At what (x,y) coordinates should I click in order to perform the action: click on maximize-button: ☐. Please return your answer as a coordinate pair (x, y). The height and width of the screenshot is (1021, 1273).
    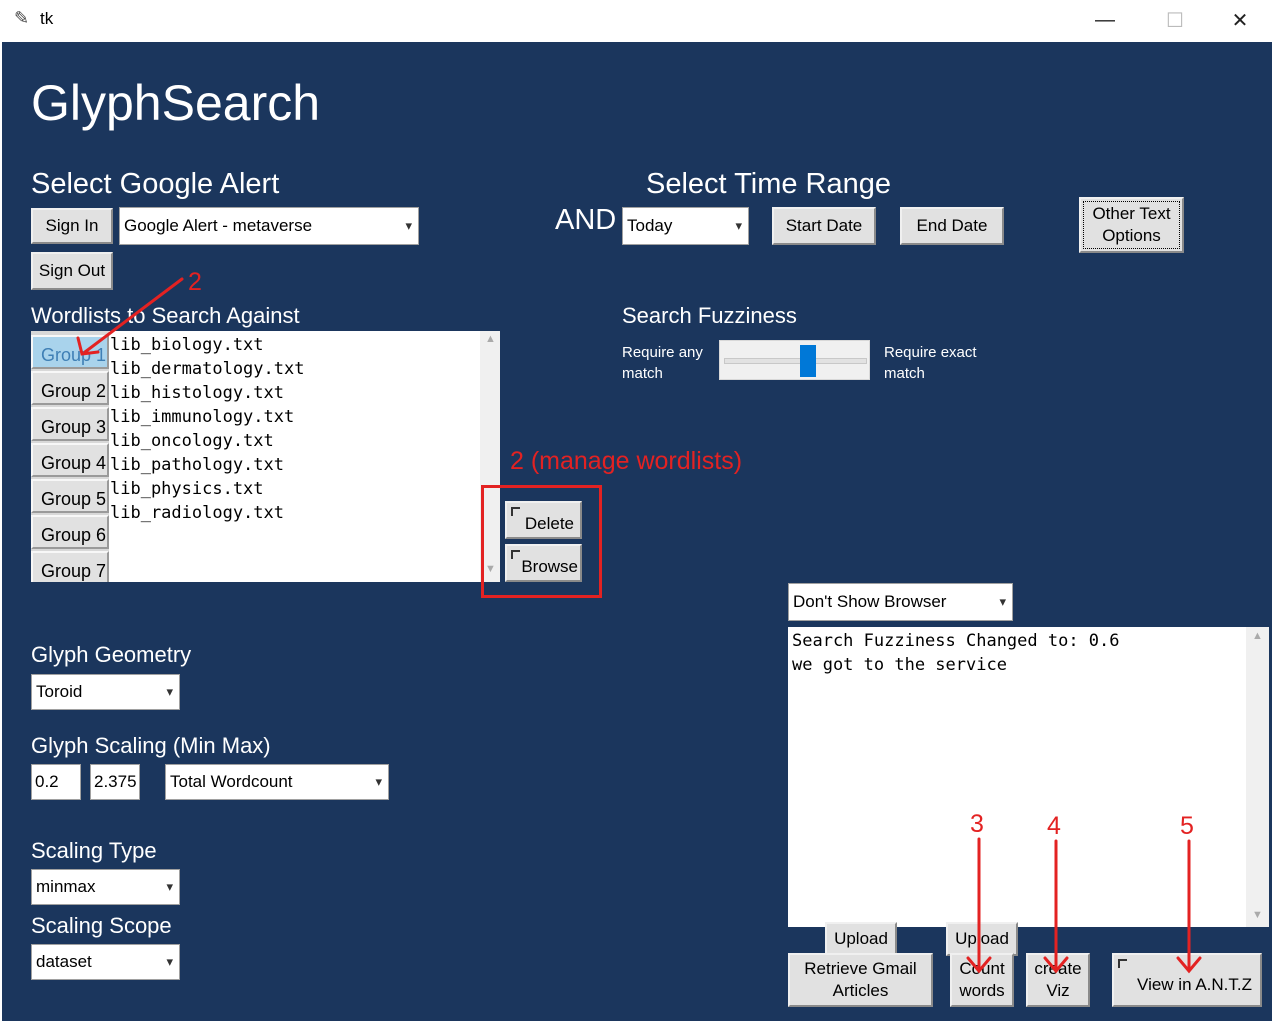
    Looking at the image, I should click on (1175, 20).